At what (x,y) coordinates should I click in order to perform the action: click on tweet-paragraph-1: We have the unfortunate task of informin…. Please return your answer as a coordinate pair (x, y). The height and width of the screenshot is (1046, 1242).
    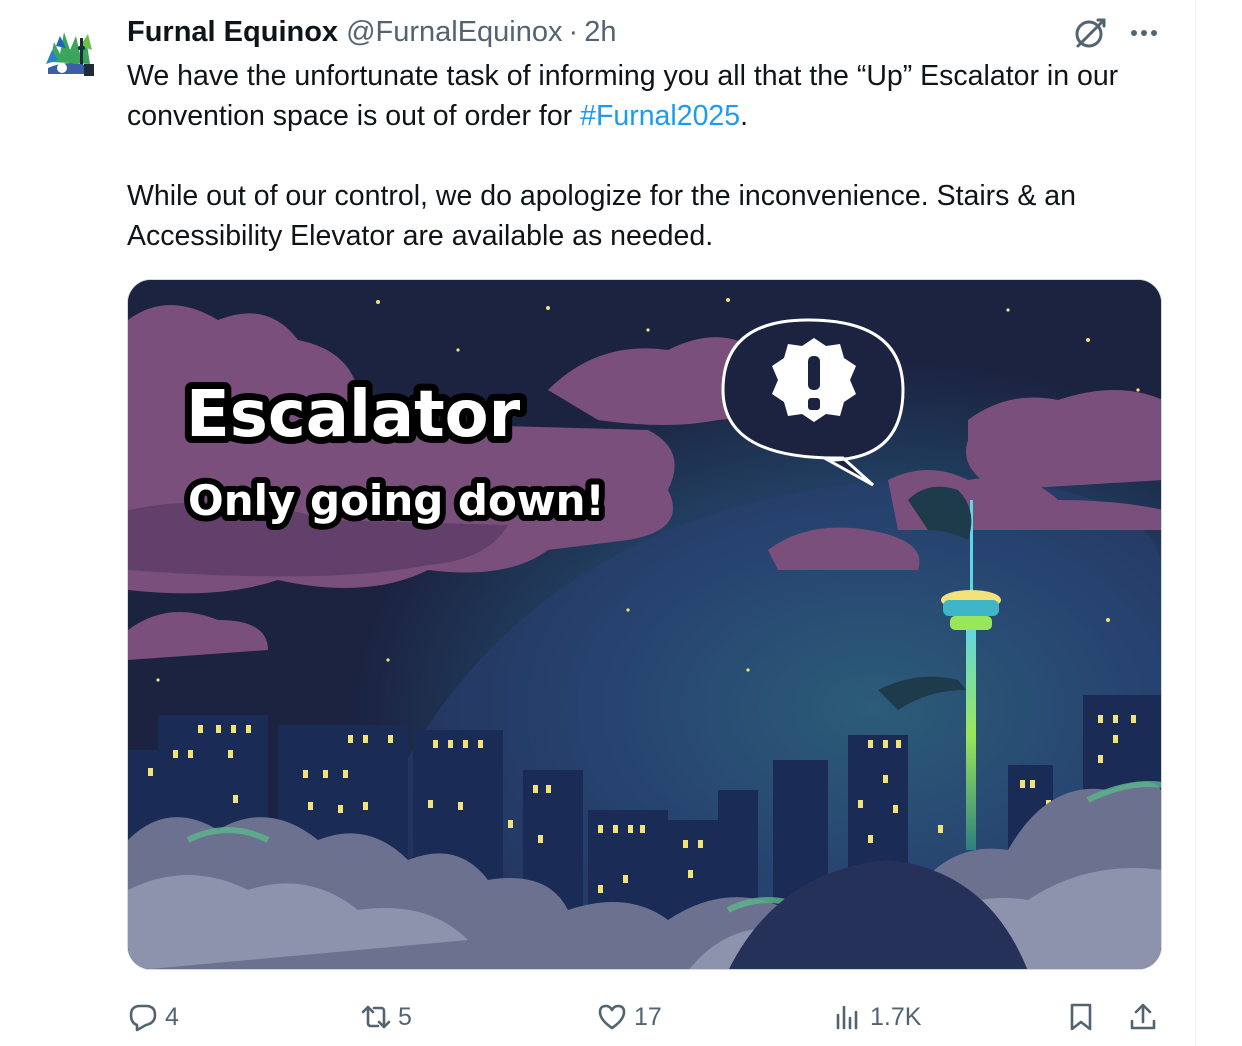
    Looking at the image, I should click on (649, 96).